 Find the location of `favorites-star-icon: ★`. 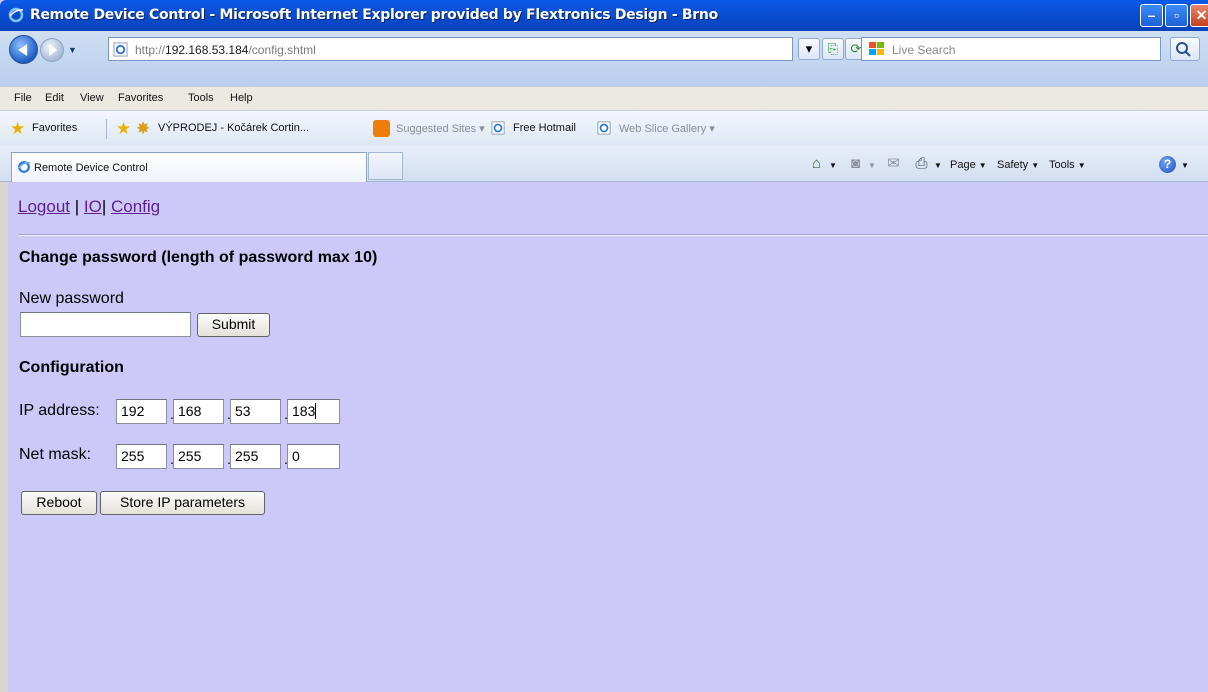

favorites-star-icon: ★ is located at coordinates (18, 128).